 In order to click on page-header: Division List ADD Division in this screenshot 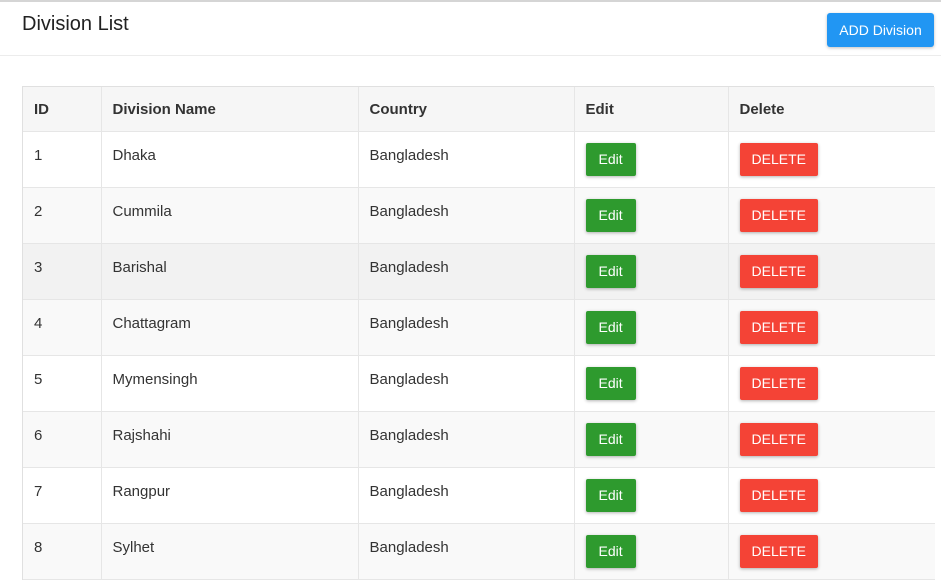, I will do `click(470, 28)`.